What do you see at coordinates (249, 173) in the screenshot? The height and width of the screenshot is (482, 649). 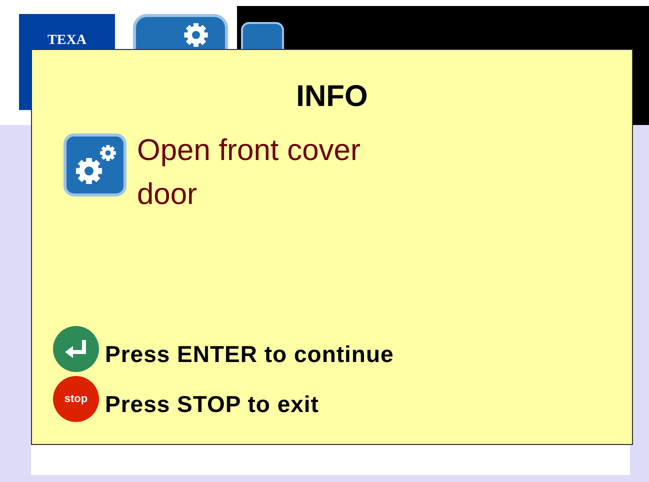 I see `dialog-message: Open front cover door` at bounding box center [249, 173].